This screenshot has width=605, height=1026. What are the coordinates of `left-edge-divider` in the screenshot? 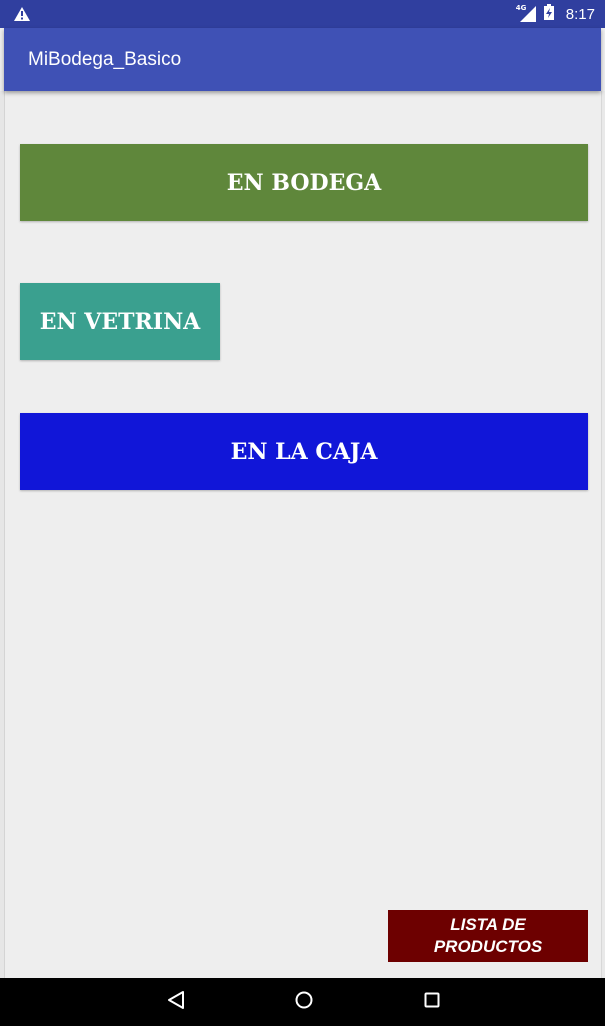 It's located at (2, 534).